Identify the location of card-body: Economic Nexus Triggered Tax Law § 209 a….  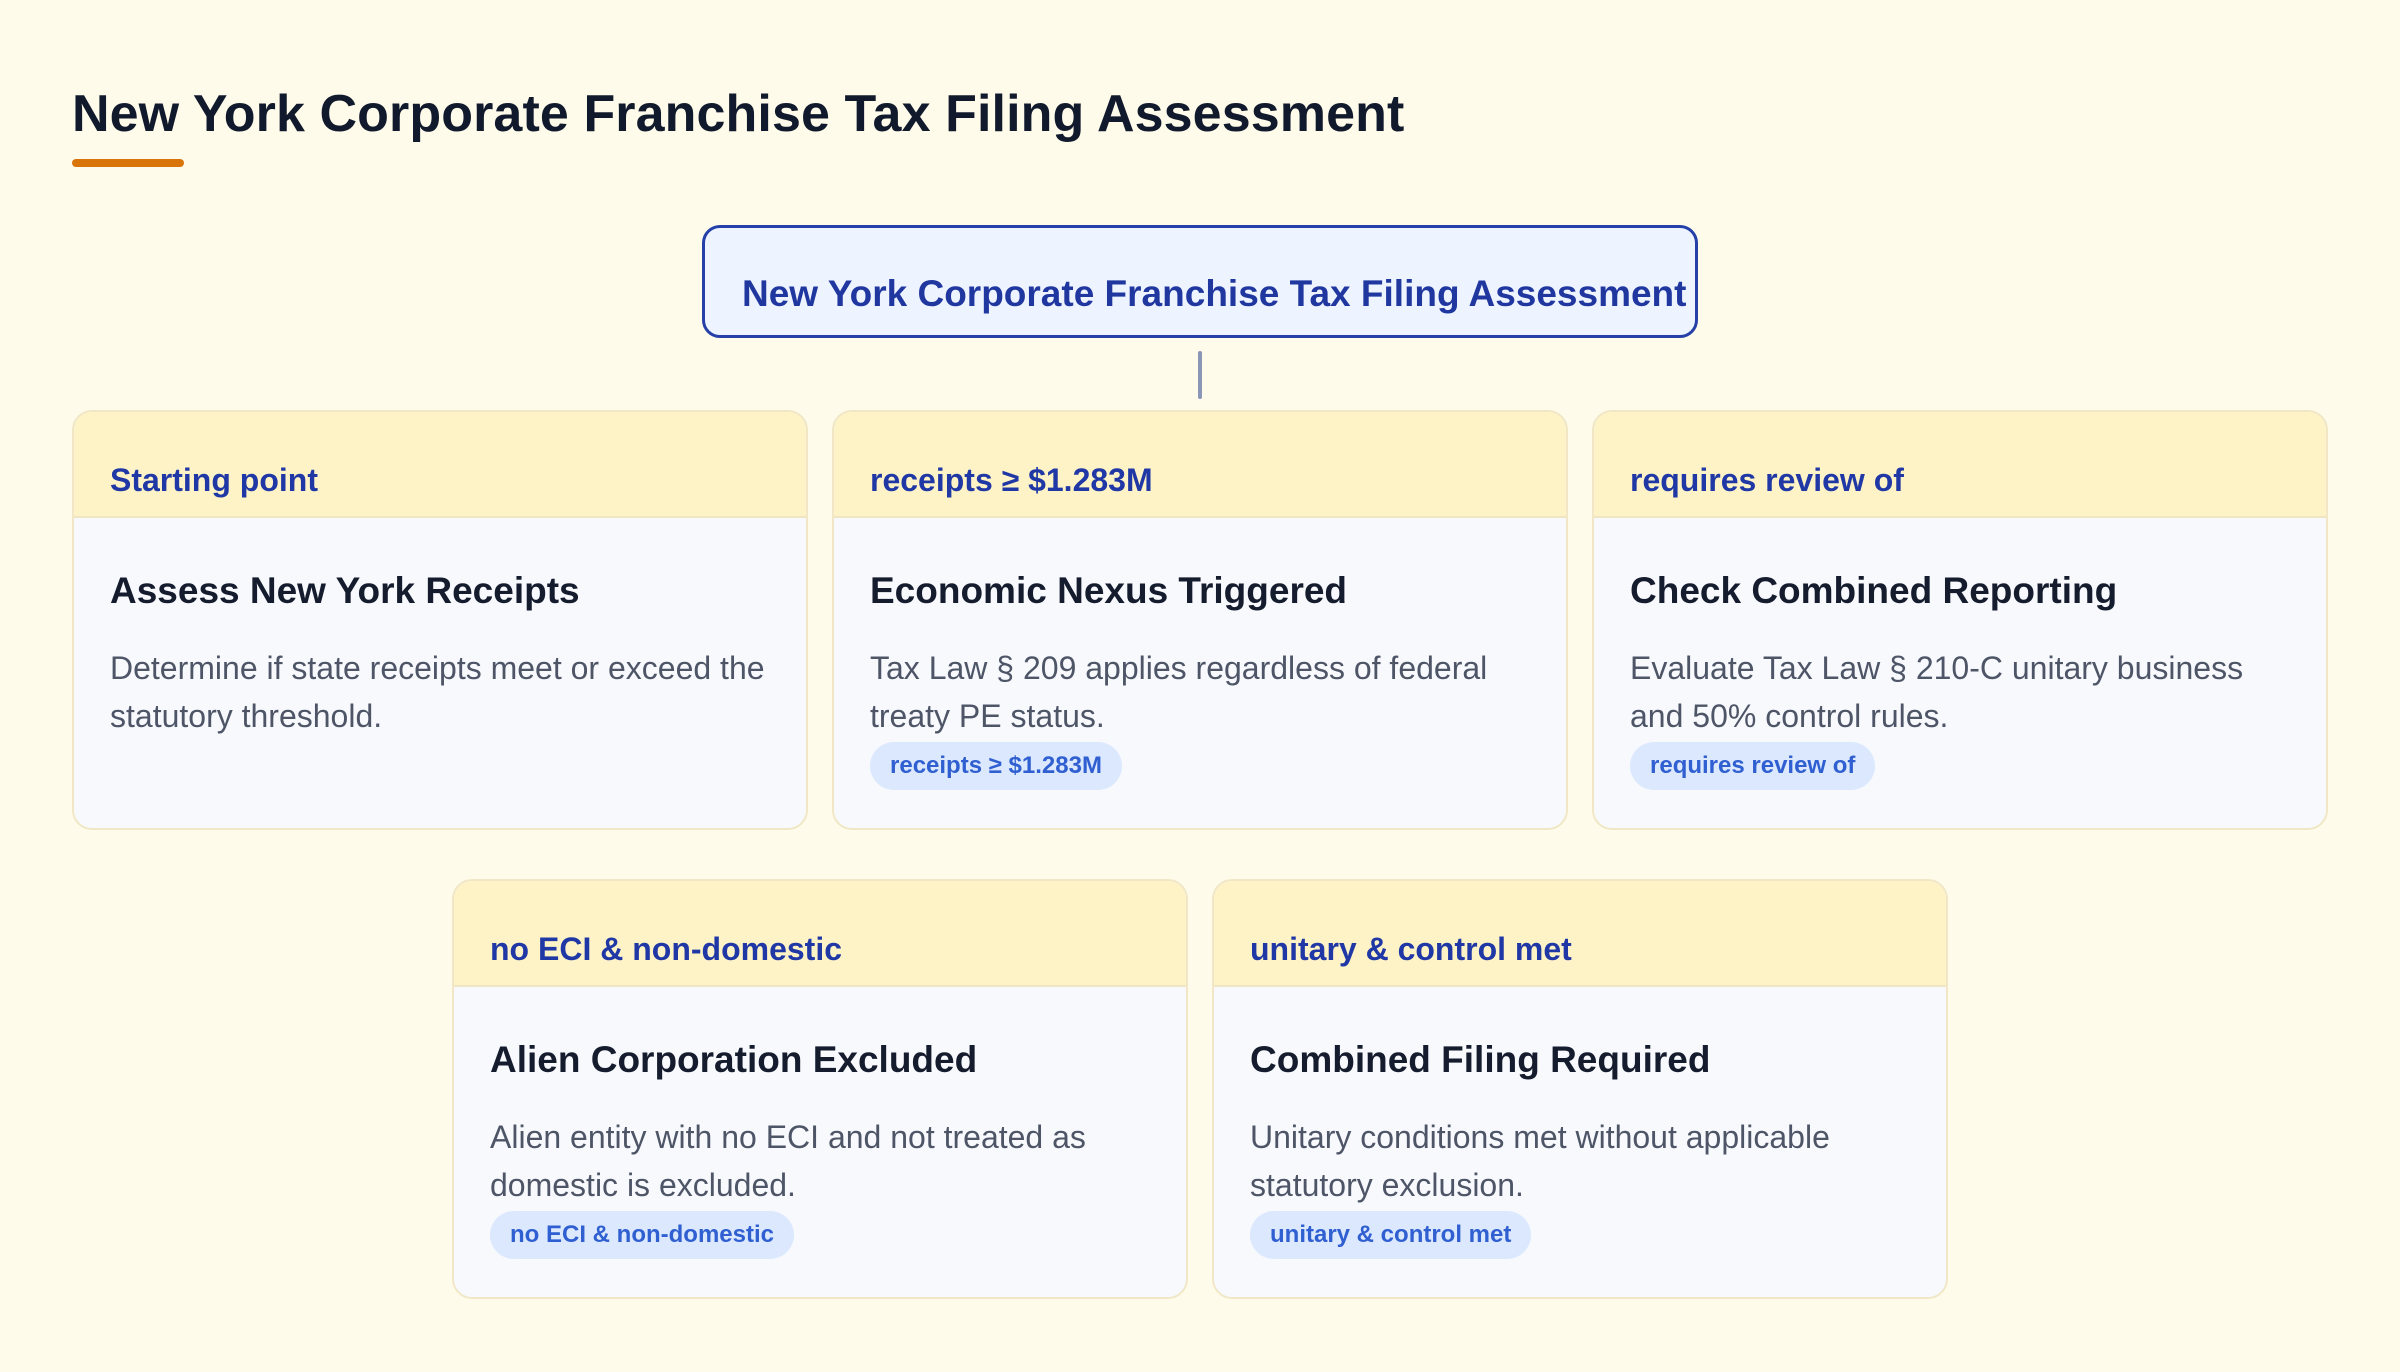
(1200, 654).